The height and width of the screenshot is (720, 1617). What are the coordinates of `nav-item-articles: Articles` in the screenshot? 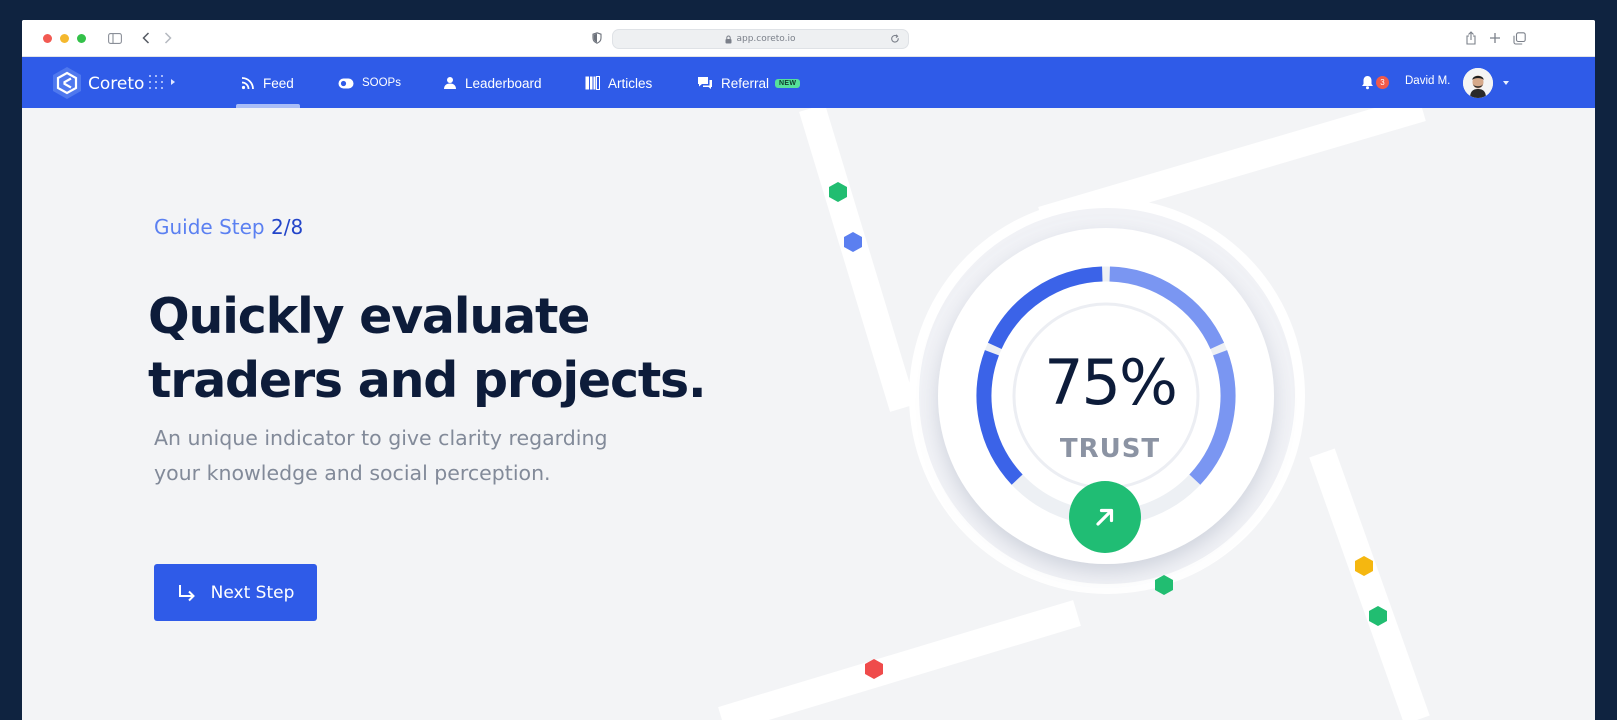 It's located at (618, 83).